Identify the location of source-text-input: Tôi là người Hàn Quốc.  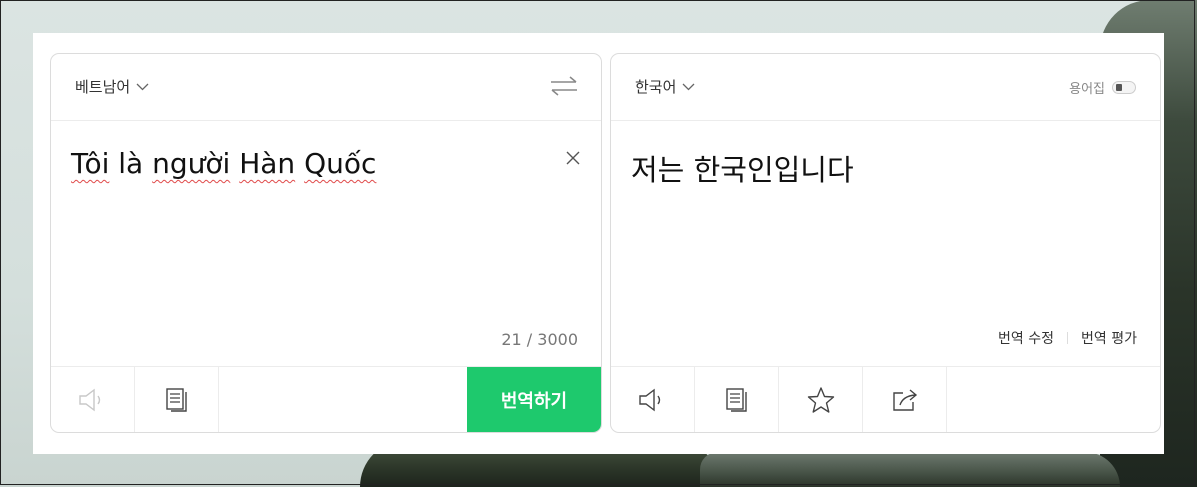
(223, 163).